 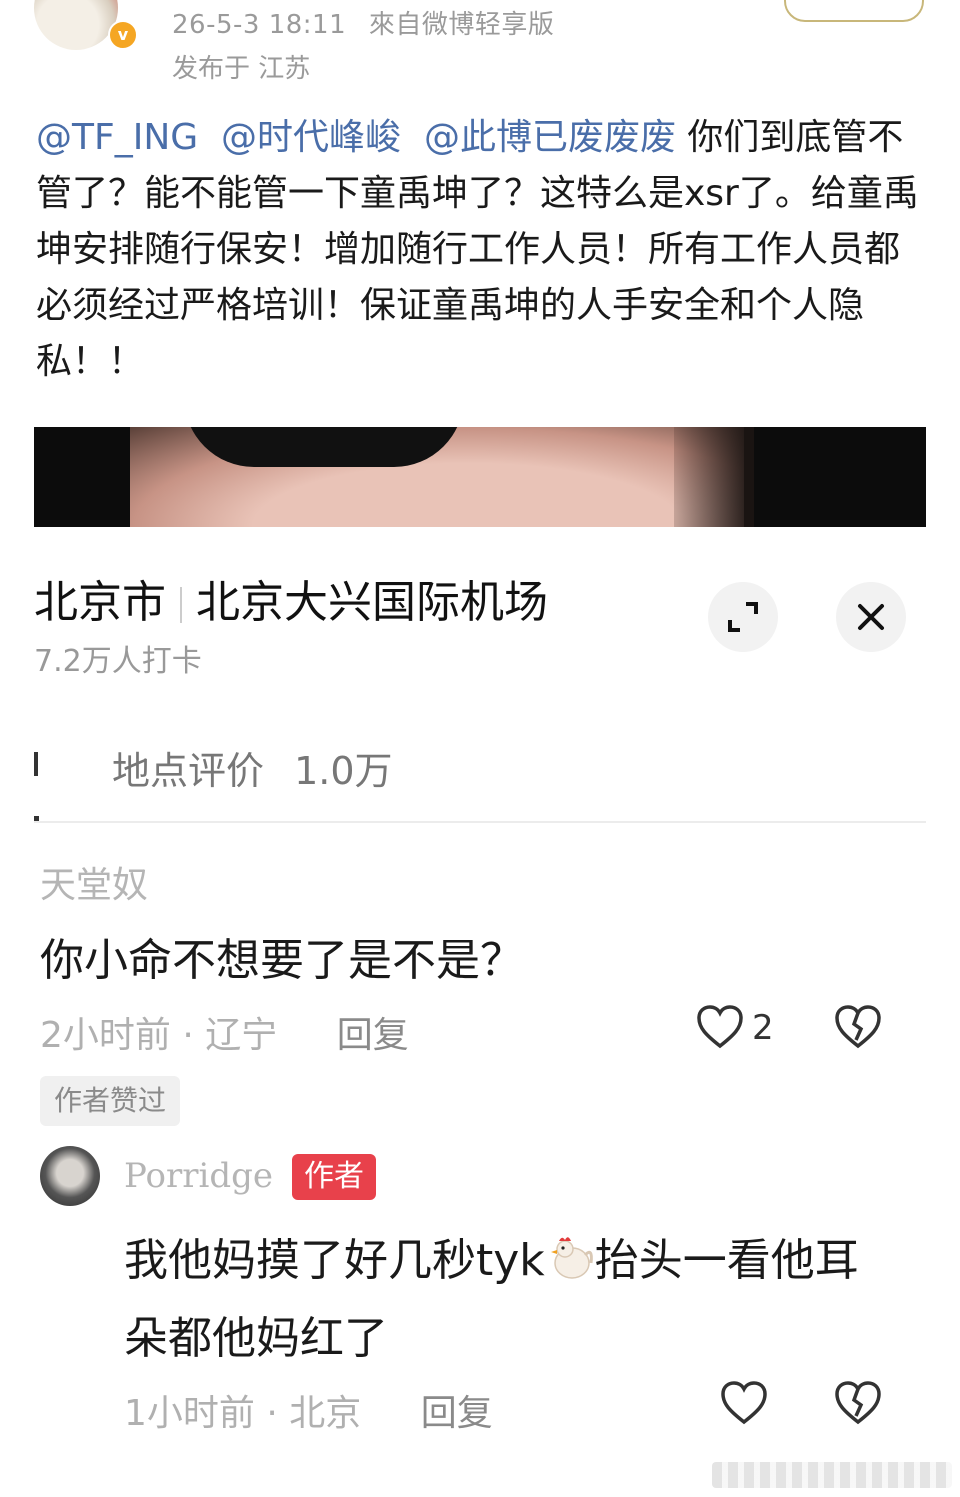 I want to click on mention-link: @TF_ING, so click(x=117, y=137).